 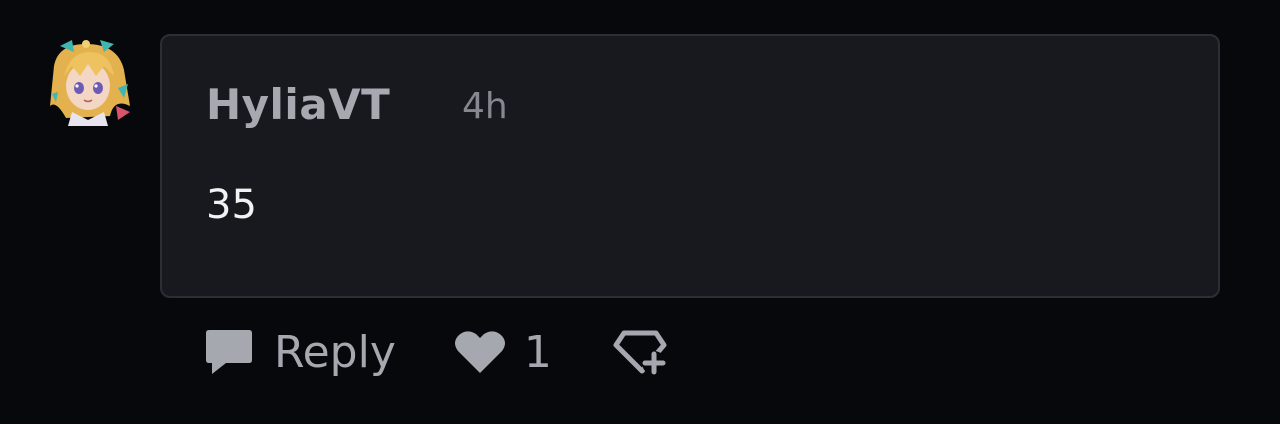 I want to click on comment-body: 35, so click(x=231, y=205).